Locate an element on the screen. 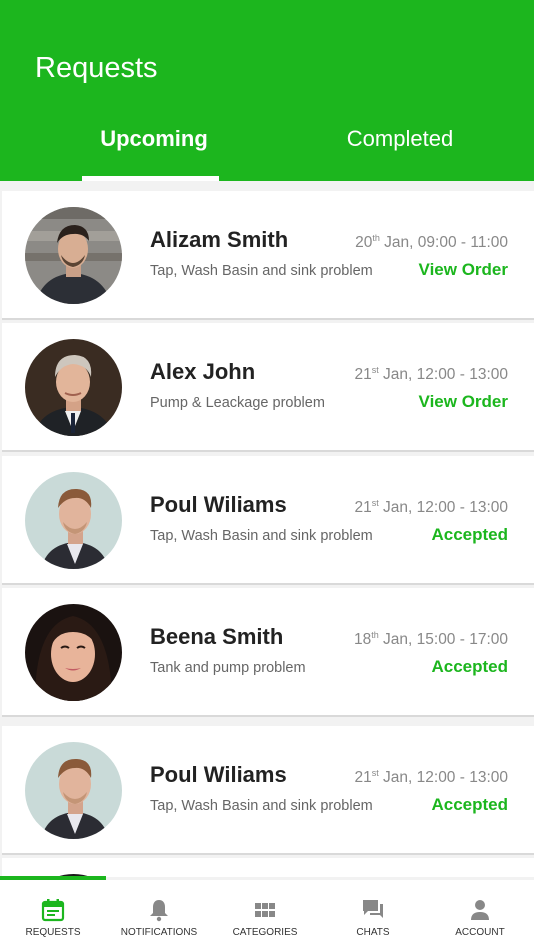 This screenshot has width=534, height=950. nav-requests: REQUESTS is located at coordinates (53, 915).